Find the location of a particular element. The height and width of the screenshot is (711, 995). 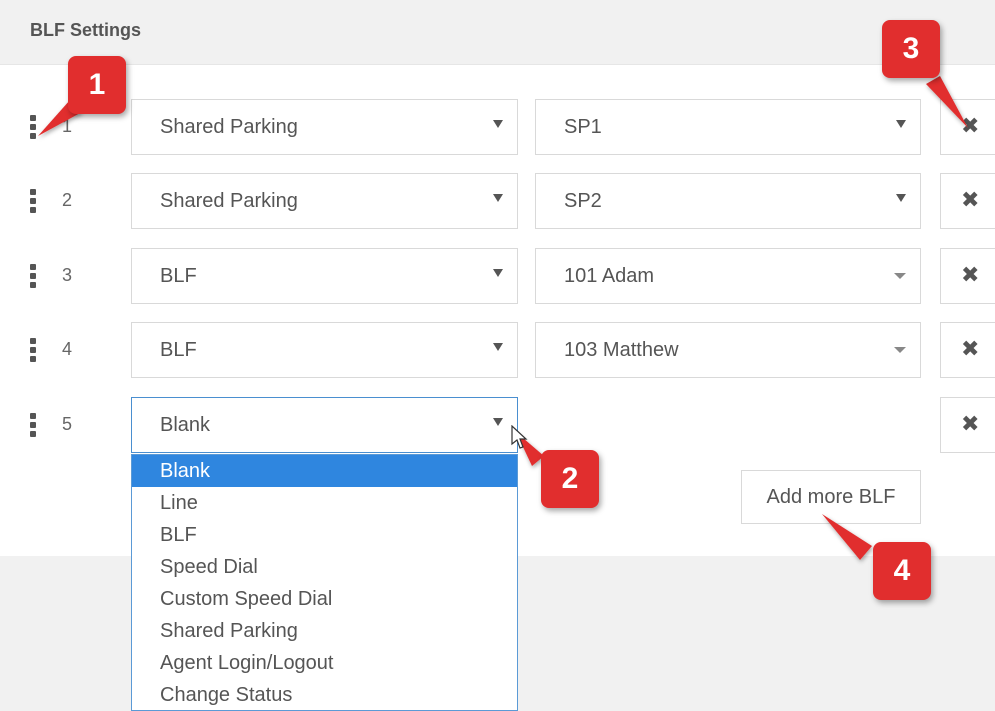

callout-badge-4: 4 is located at coordinates (902, 571).